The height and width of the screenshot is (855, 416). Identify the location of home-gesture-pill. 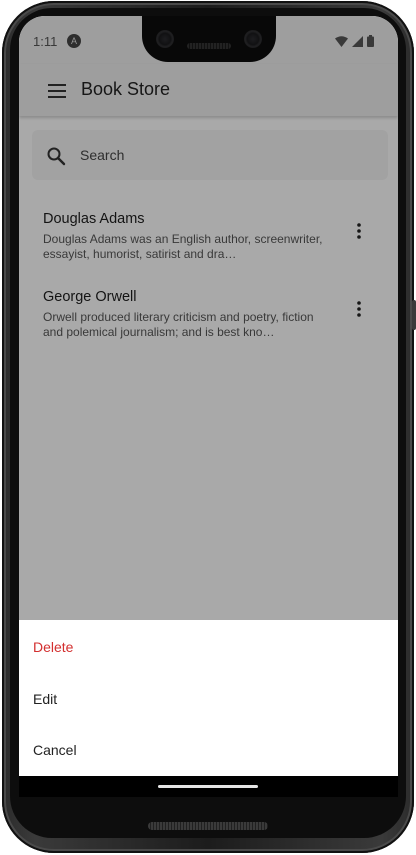
(208, 786).